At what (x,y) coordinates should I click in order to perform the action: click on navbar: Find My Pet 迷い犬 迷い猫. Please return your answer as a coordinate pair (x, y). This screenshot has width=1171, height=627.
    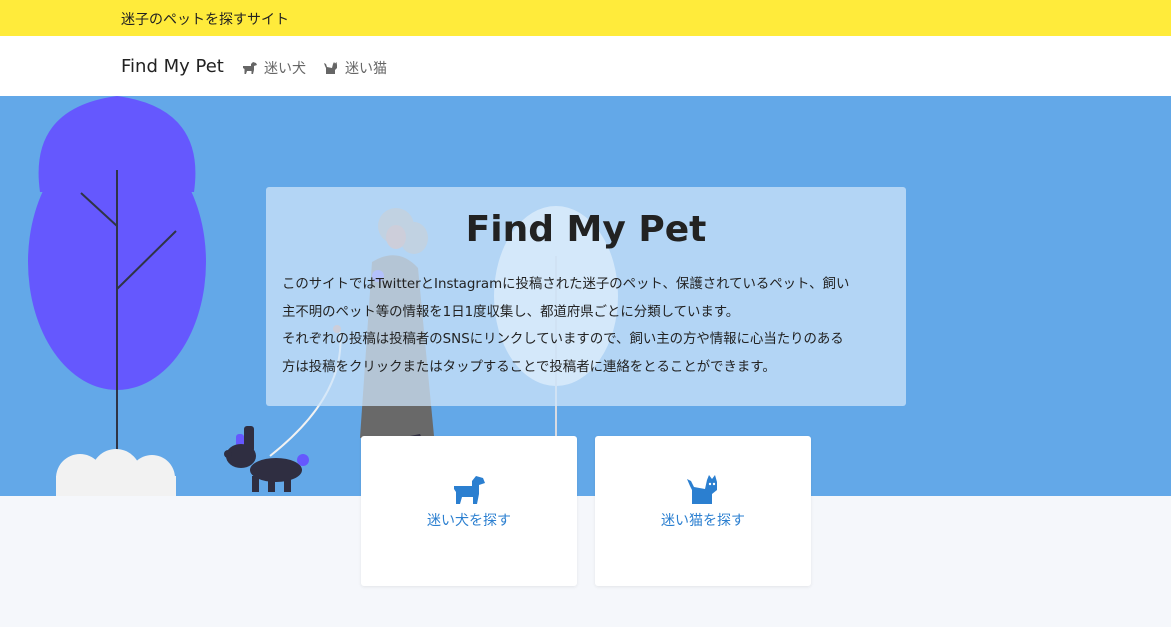
    Looking at the image, I should click on (585, 66).